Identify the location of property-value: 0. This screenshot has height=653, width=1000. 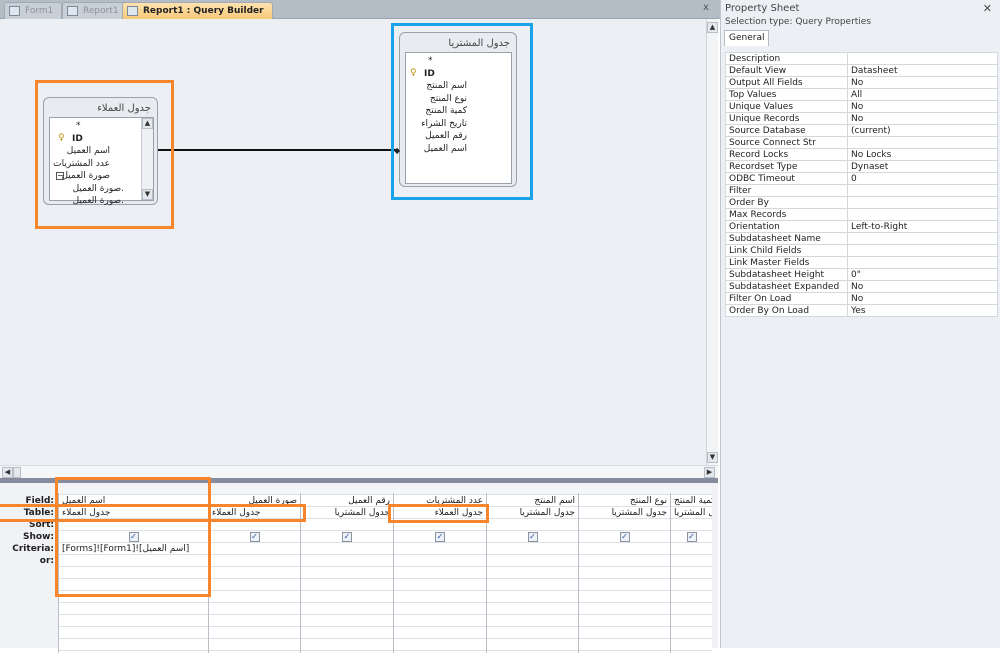
(922, 178).